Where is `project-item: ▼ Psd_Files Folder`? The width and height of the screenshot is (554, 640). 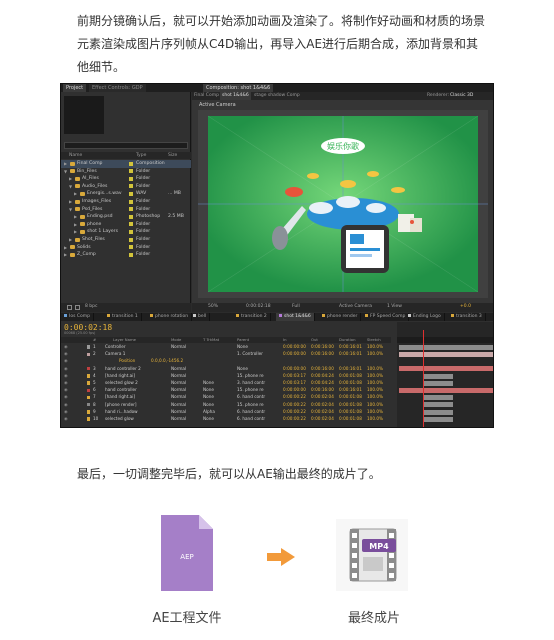
project-item: ▼ Psd_Files Folder is located at coordinates (126, 210).